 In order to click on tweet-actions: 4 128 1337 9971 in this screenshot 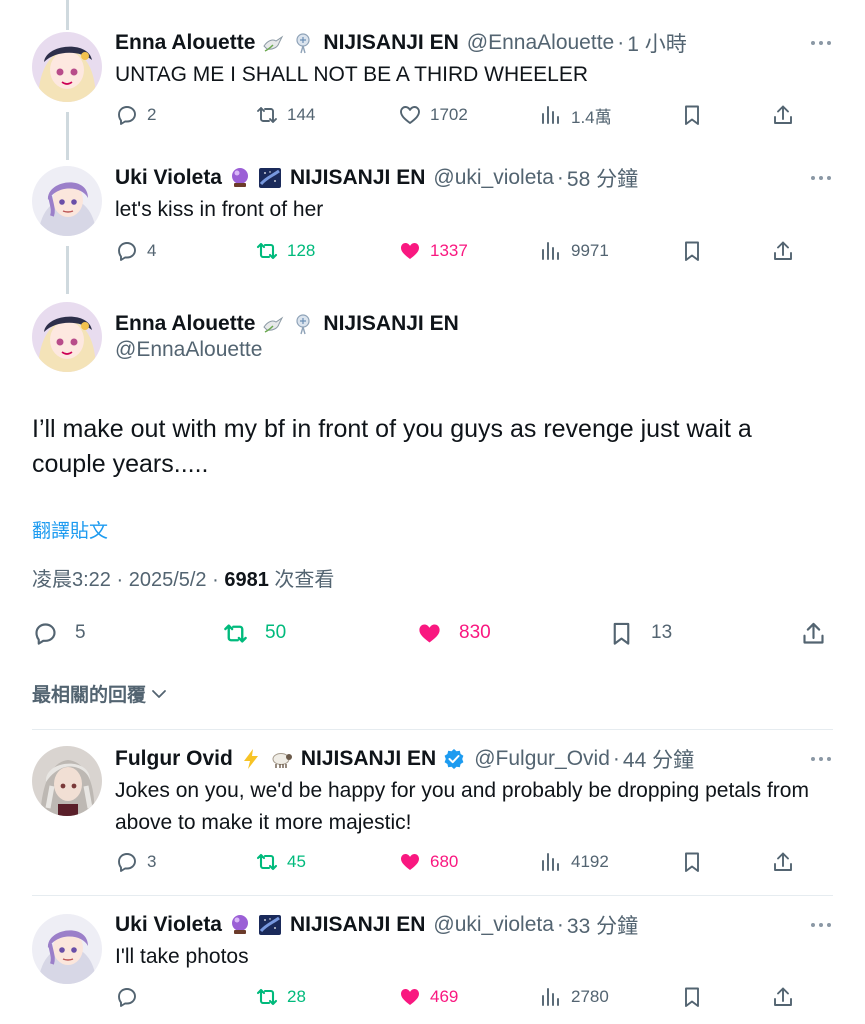, I will do `click(460, 251)`.